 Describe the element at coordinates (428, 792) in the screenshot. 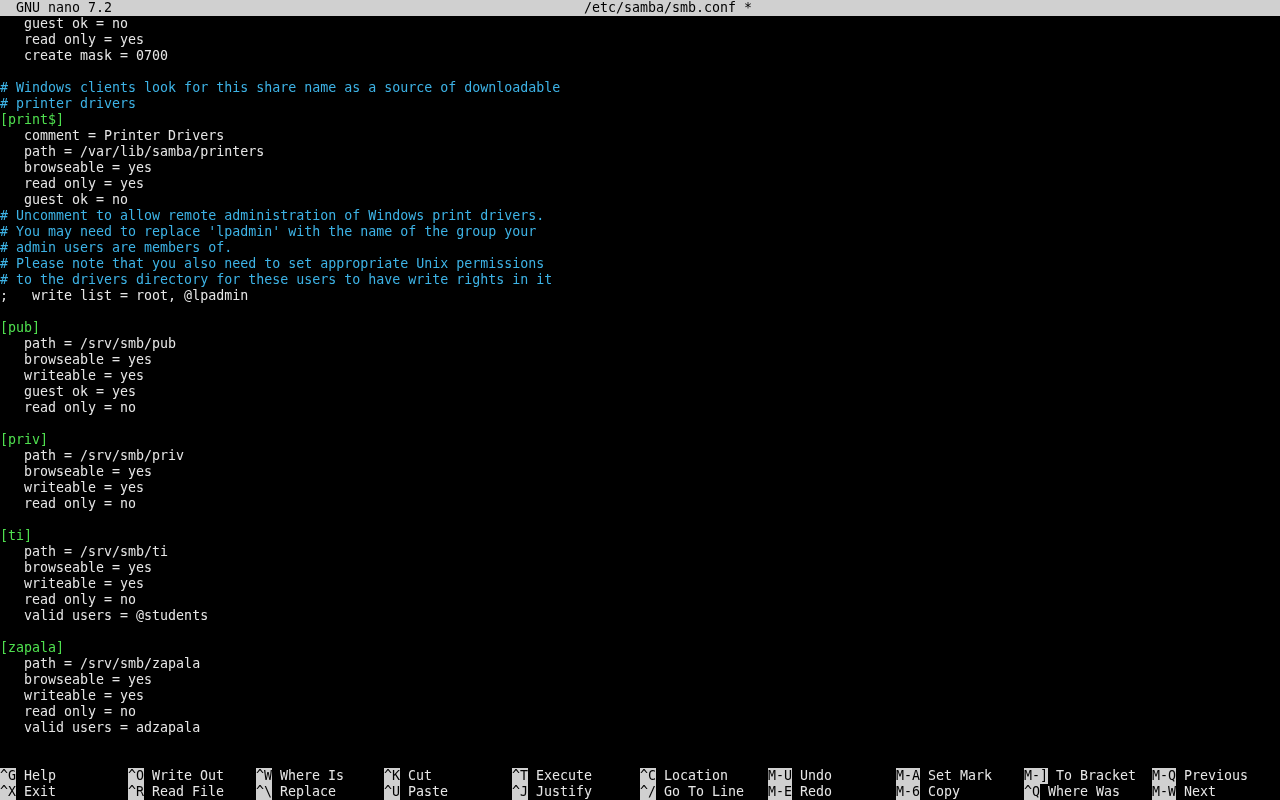

I see `shortcut-label: Paste` at that location.